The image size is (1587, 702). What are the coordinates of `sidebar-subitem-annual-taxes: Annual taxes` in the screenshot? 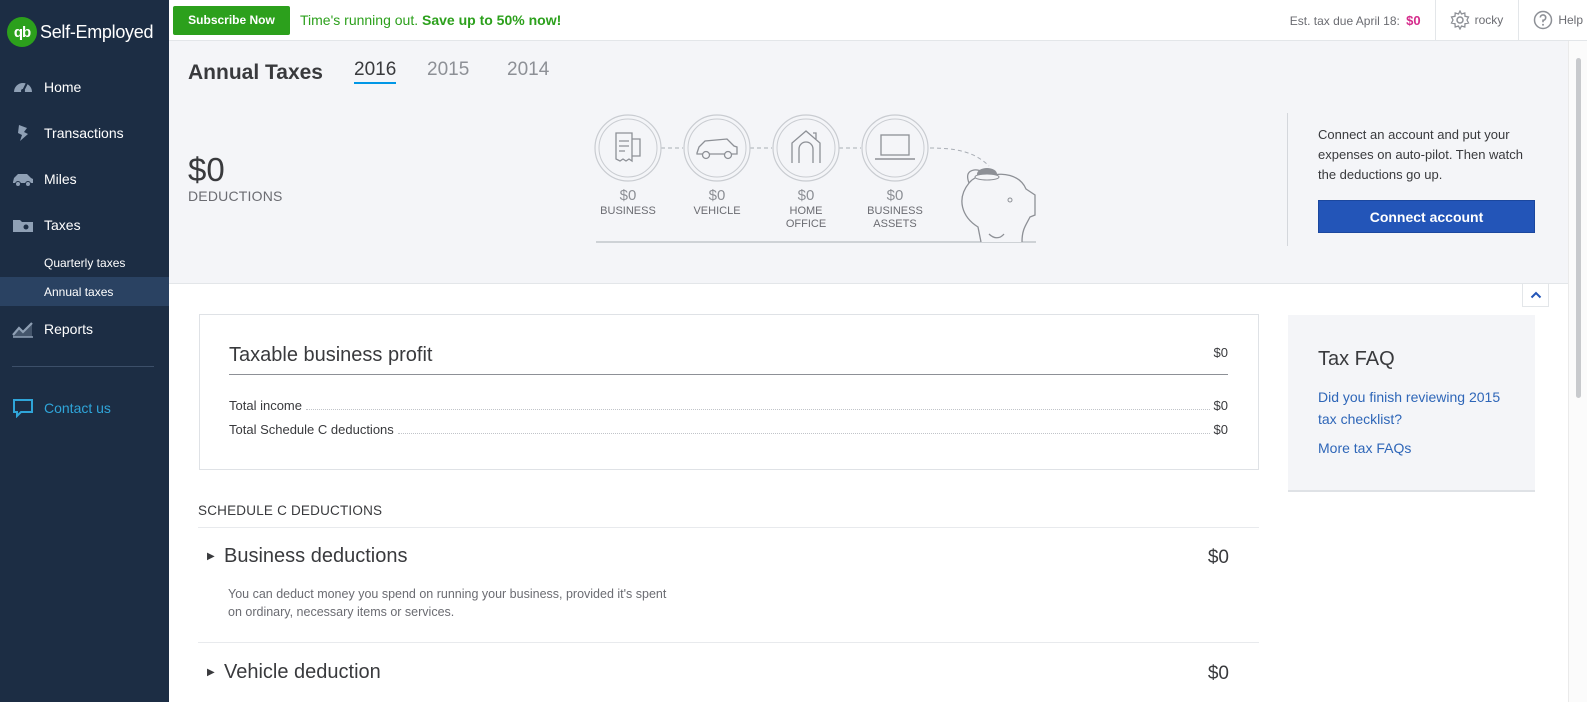 It's located at (84, 291).